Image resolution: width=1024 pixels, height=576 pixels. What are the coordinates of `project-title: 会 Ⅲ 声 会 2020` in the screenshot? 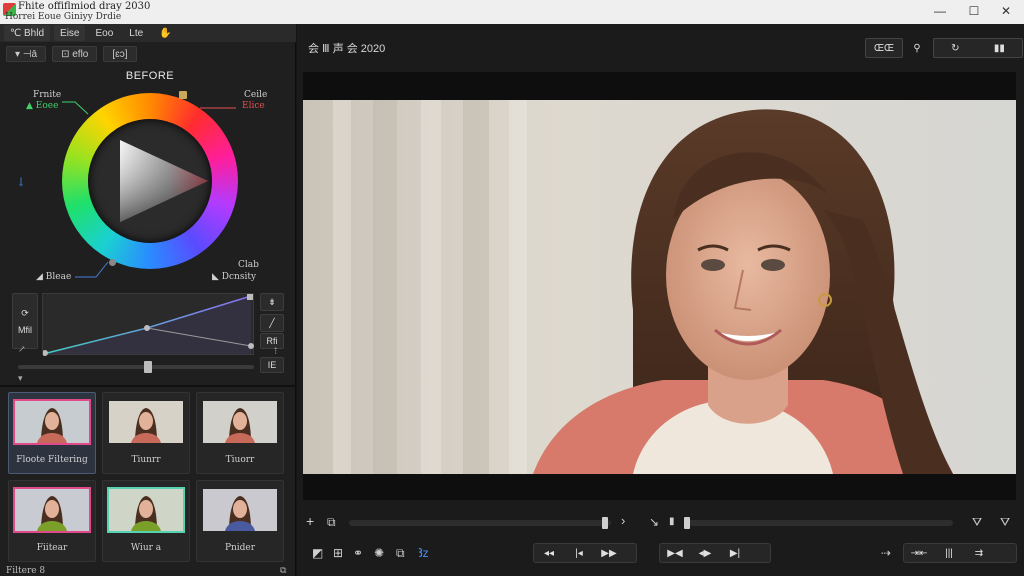 It's located at (347, 49).